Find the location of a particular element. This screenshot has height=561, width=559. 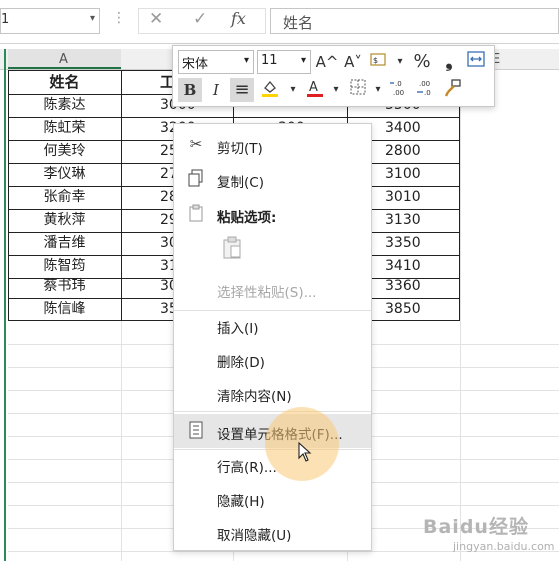

mouse-cursor-icon is located at coordinates (305, 453).